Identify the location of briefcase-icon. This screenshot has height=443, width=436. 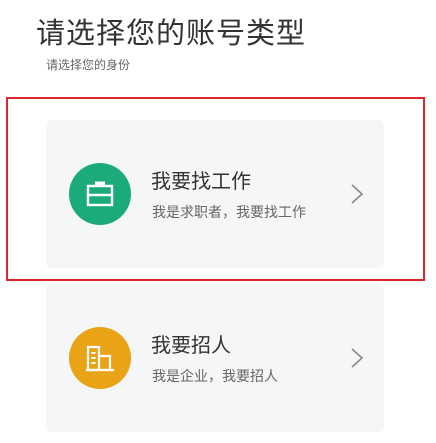
(100, 194).